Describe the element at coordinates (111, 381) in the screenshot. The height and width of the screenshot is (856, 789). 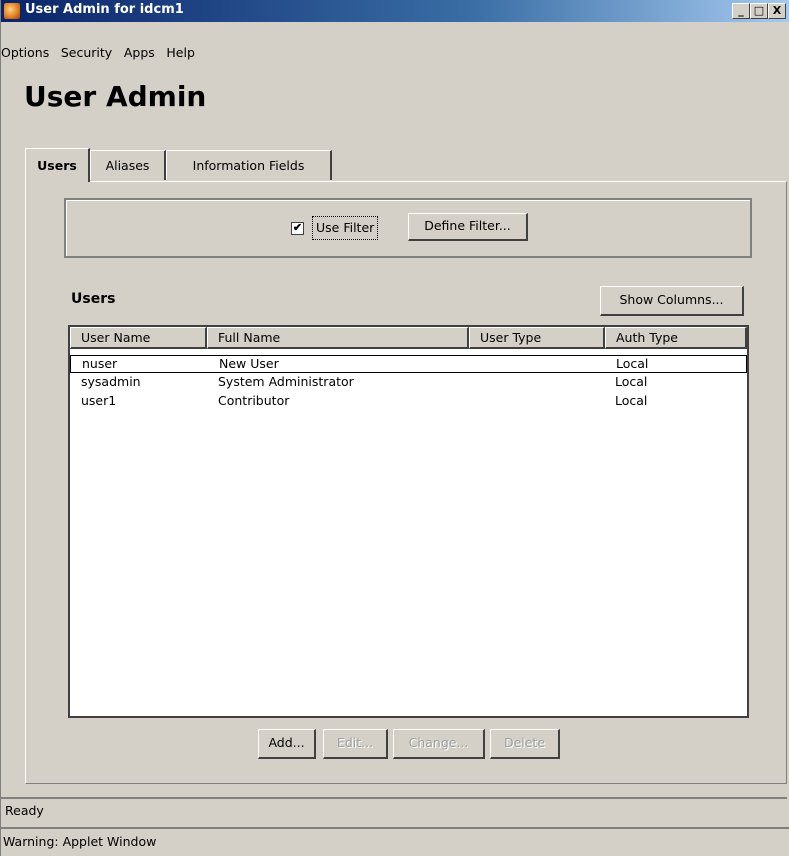
I see `cell-user-name: sysadmin` at that location.